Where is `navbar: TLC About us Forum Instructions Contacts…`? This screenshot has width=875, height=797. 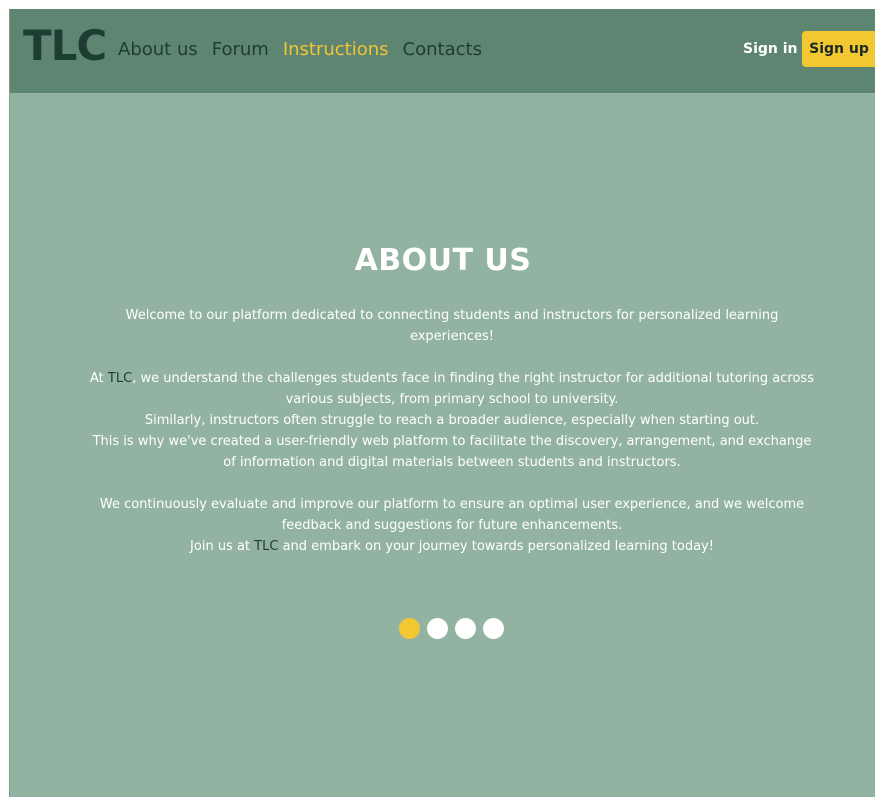
navbar: TLC About us Forum Instructions Contacts… is located at coordinates (442, 51).